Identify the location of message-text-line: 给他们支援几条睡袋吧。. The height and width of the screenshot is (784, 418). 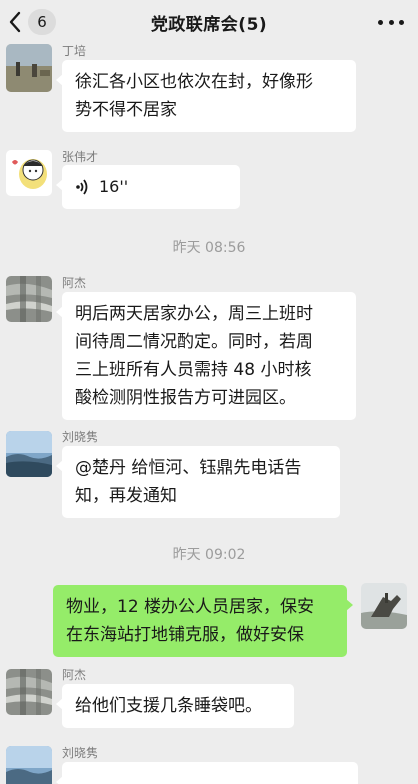
(168, 706).